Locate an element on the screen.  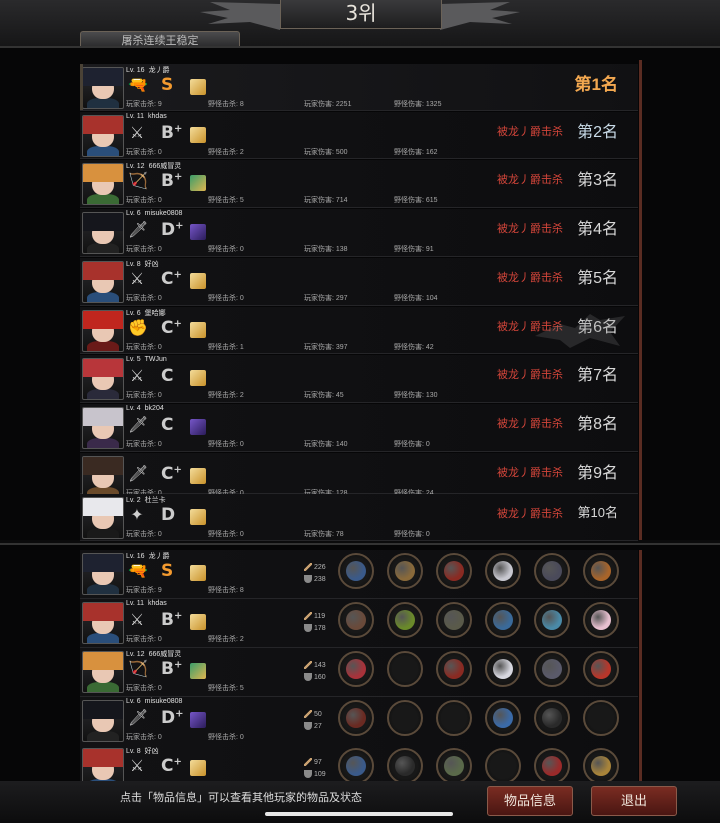
rank-label: 第3名 is located at coordinates (597, 180).